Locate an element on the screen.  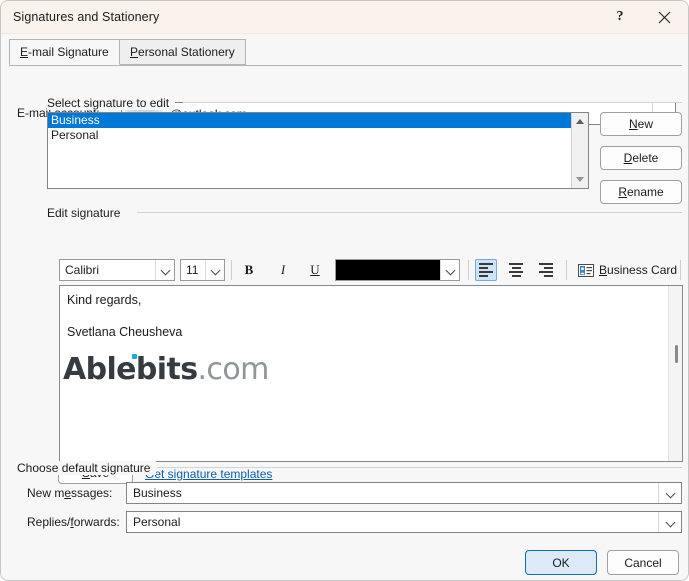
cancel-button-label: Cancel is located at coordinates (643, 562).